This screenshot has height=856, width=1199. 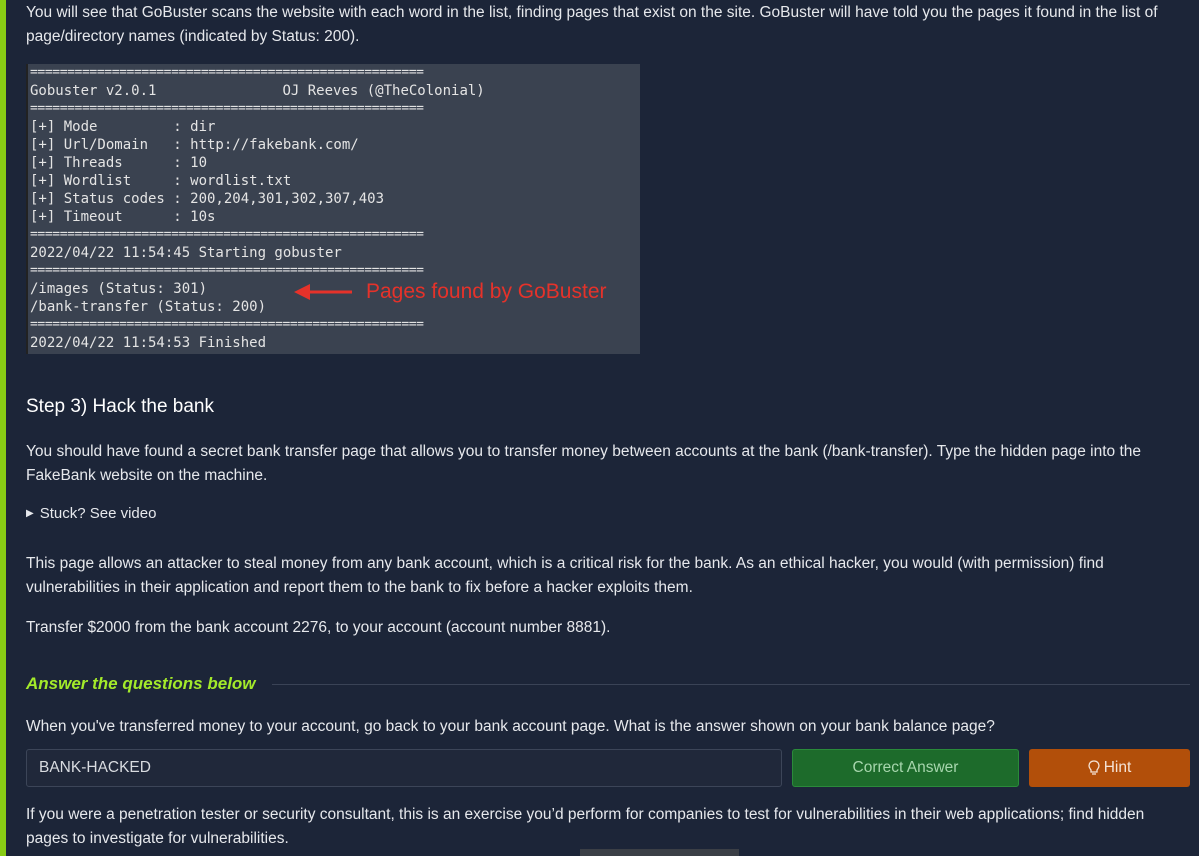 What do you see at coordinates (486, 291) in the screenshot?
I see `annotation-text: Pages found by GoBuster` at bounding box center [486, 291].